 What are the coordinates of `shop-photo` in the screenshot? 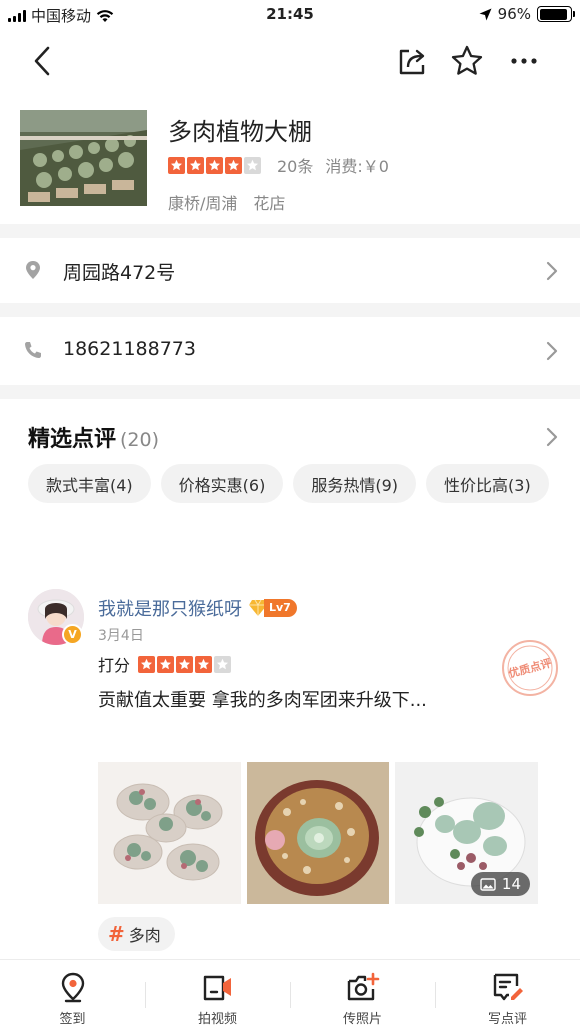 It's located at (83, 158).